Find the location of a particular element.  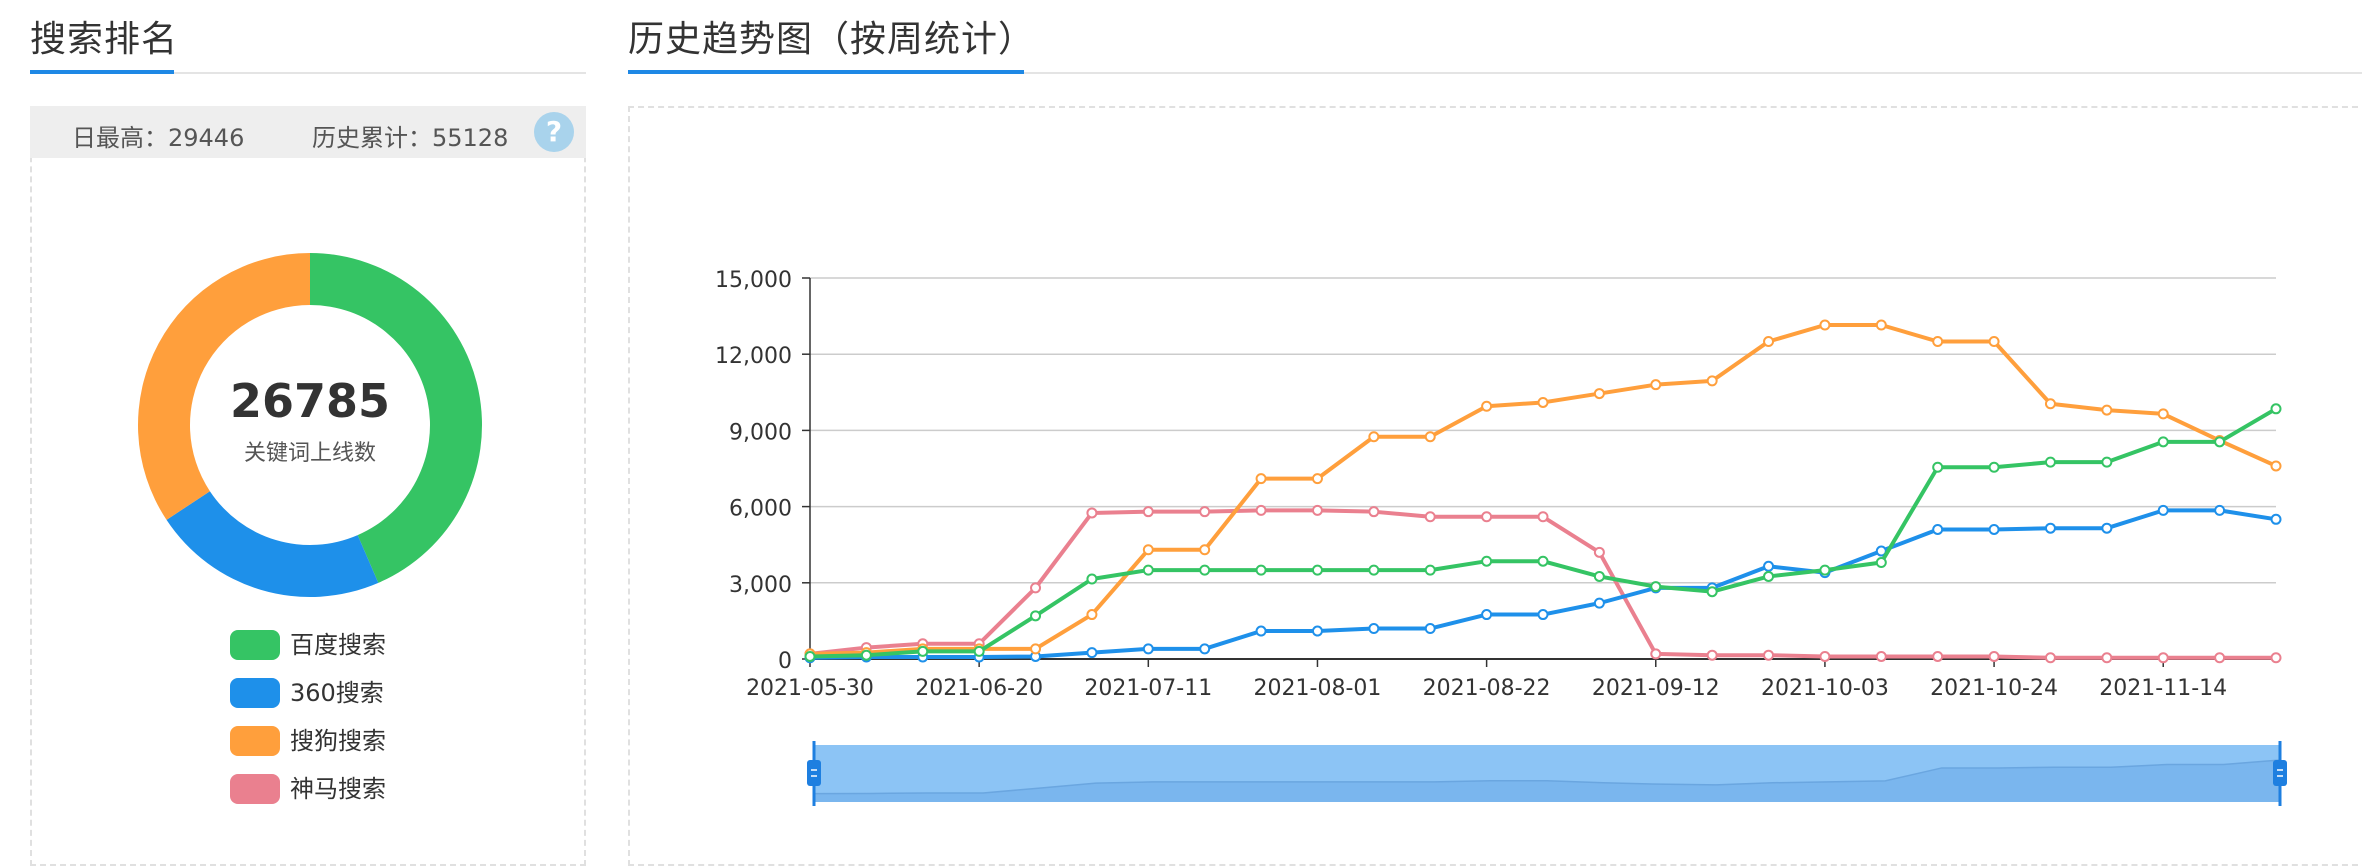

x-tick-label: 2021-10-03 is located at coordinates (1825, 688).